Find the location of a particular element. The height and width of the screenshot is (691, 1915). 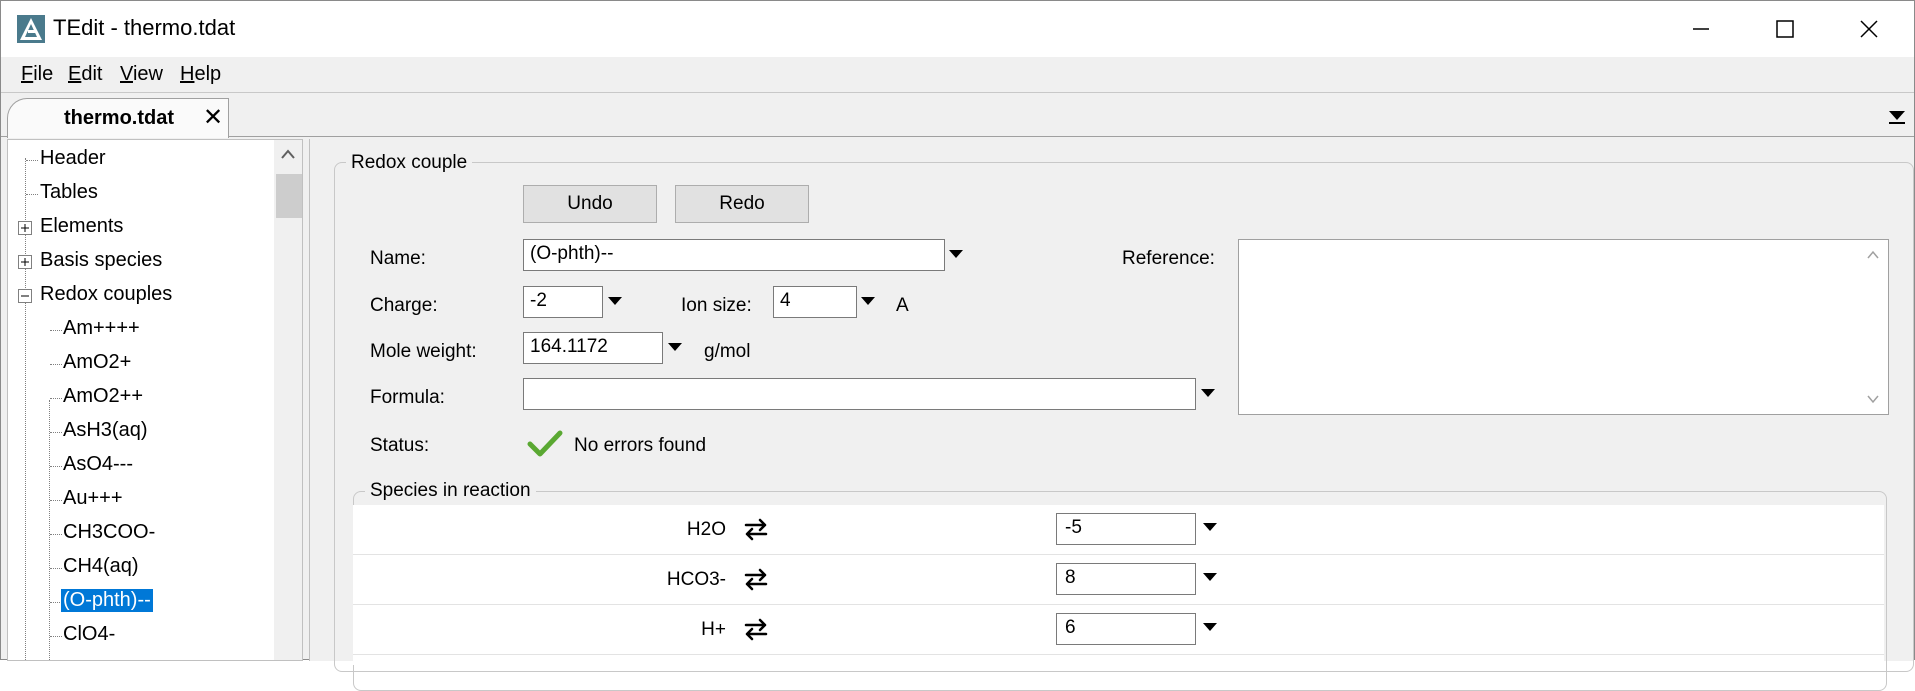

tree-item-redox: AsO4--- is located at coordinates (98, 464).